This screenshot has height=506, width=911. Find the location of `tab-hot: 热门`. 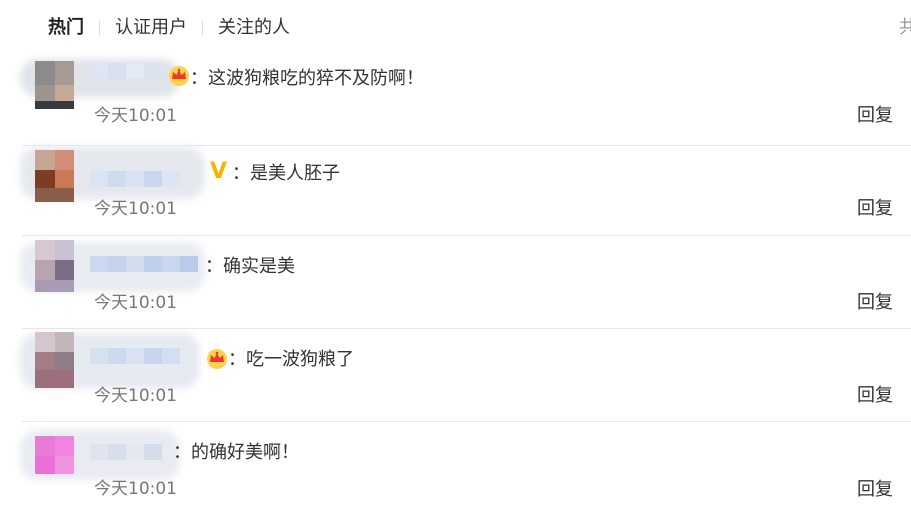

tab-hot: 热门 is located at coordinates (66, 28).